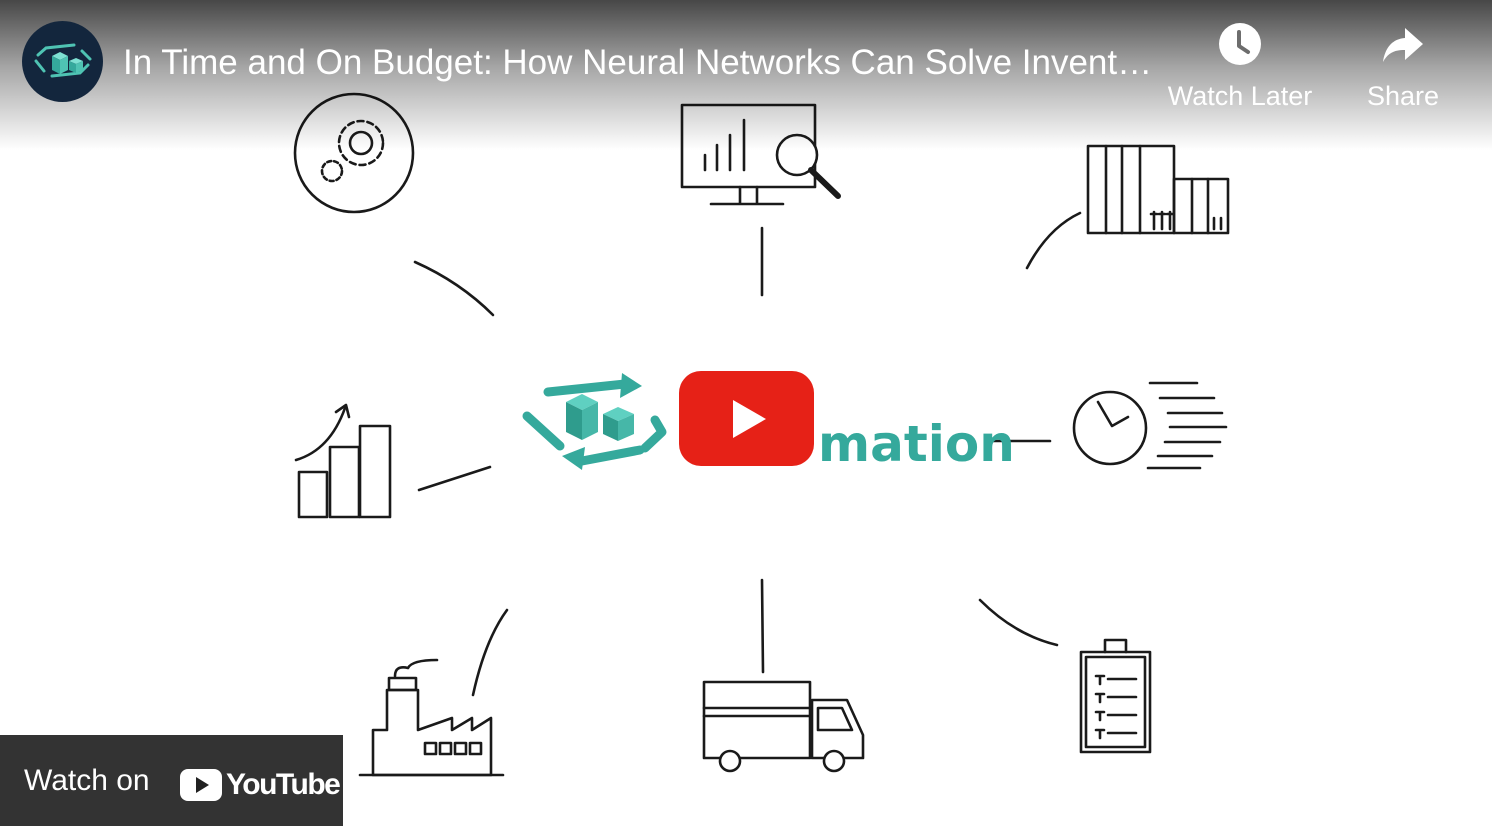 The width and height of the screenshot is (1492, 826). I want to click on automation-wordmark: mation, so click(916, 444).